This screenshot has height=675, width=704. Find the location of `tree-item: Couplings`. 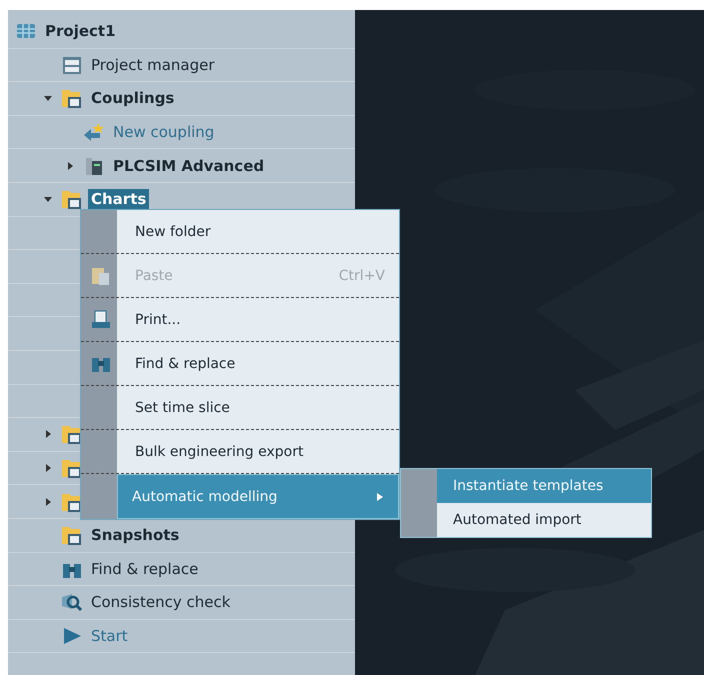

tree-item: Couplings is located at coordinates (133, 98).